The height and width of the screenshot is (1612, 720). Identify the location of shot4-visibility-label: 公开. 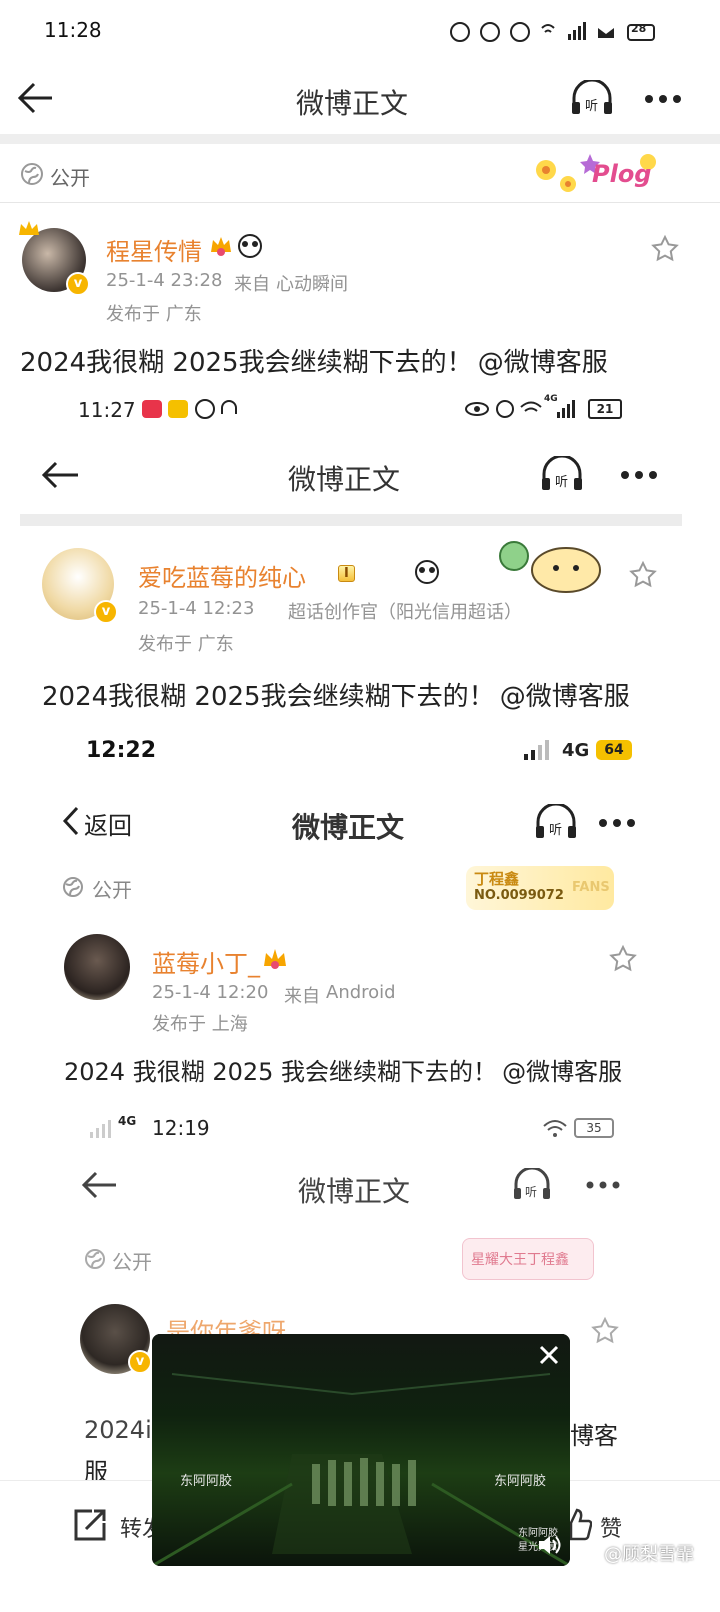
(132, 1262).